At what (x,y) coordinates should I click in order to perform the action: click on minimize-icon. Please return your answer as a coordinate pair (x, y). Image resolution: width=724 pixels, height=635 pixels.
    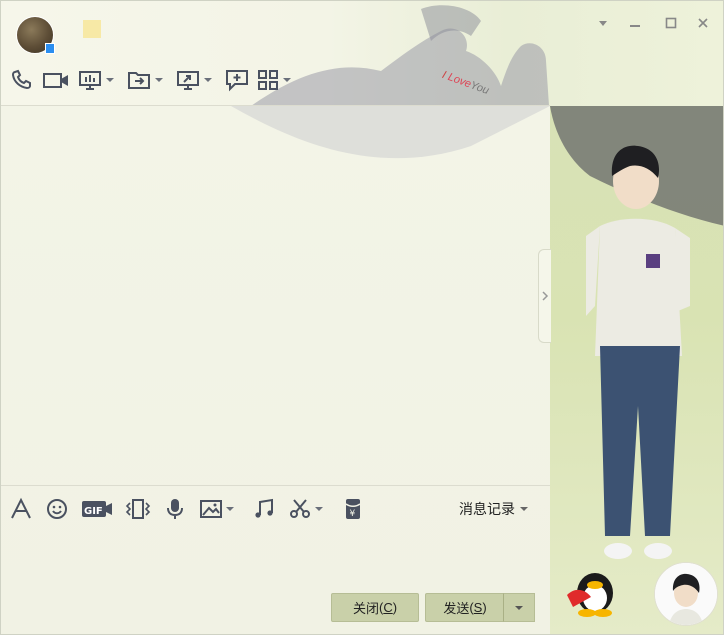
    Looking at the image, I should click on (635, 26).